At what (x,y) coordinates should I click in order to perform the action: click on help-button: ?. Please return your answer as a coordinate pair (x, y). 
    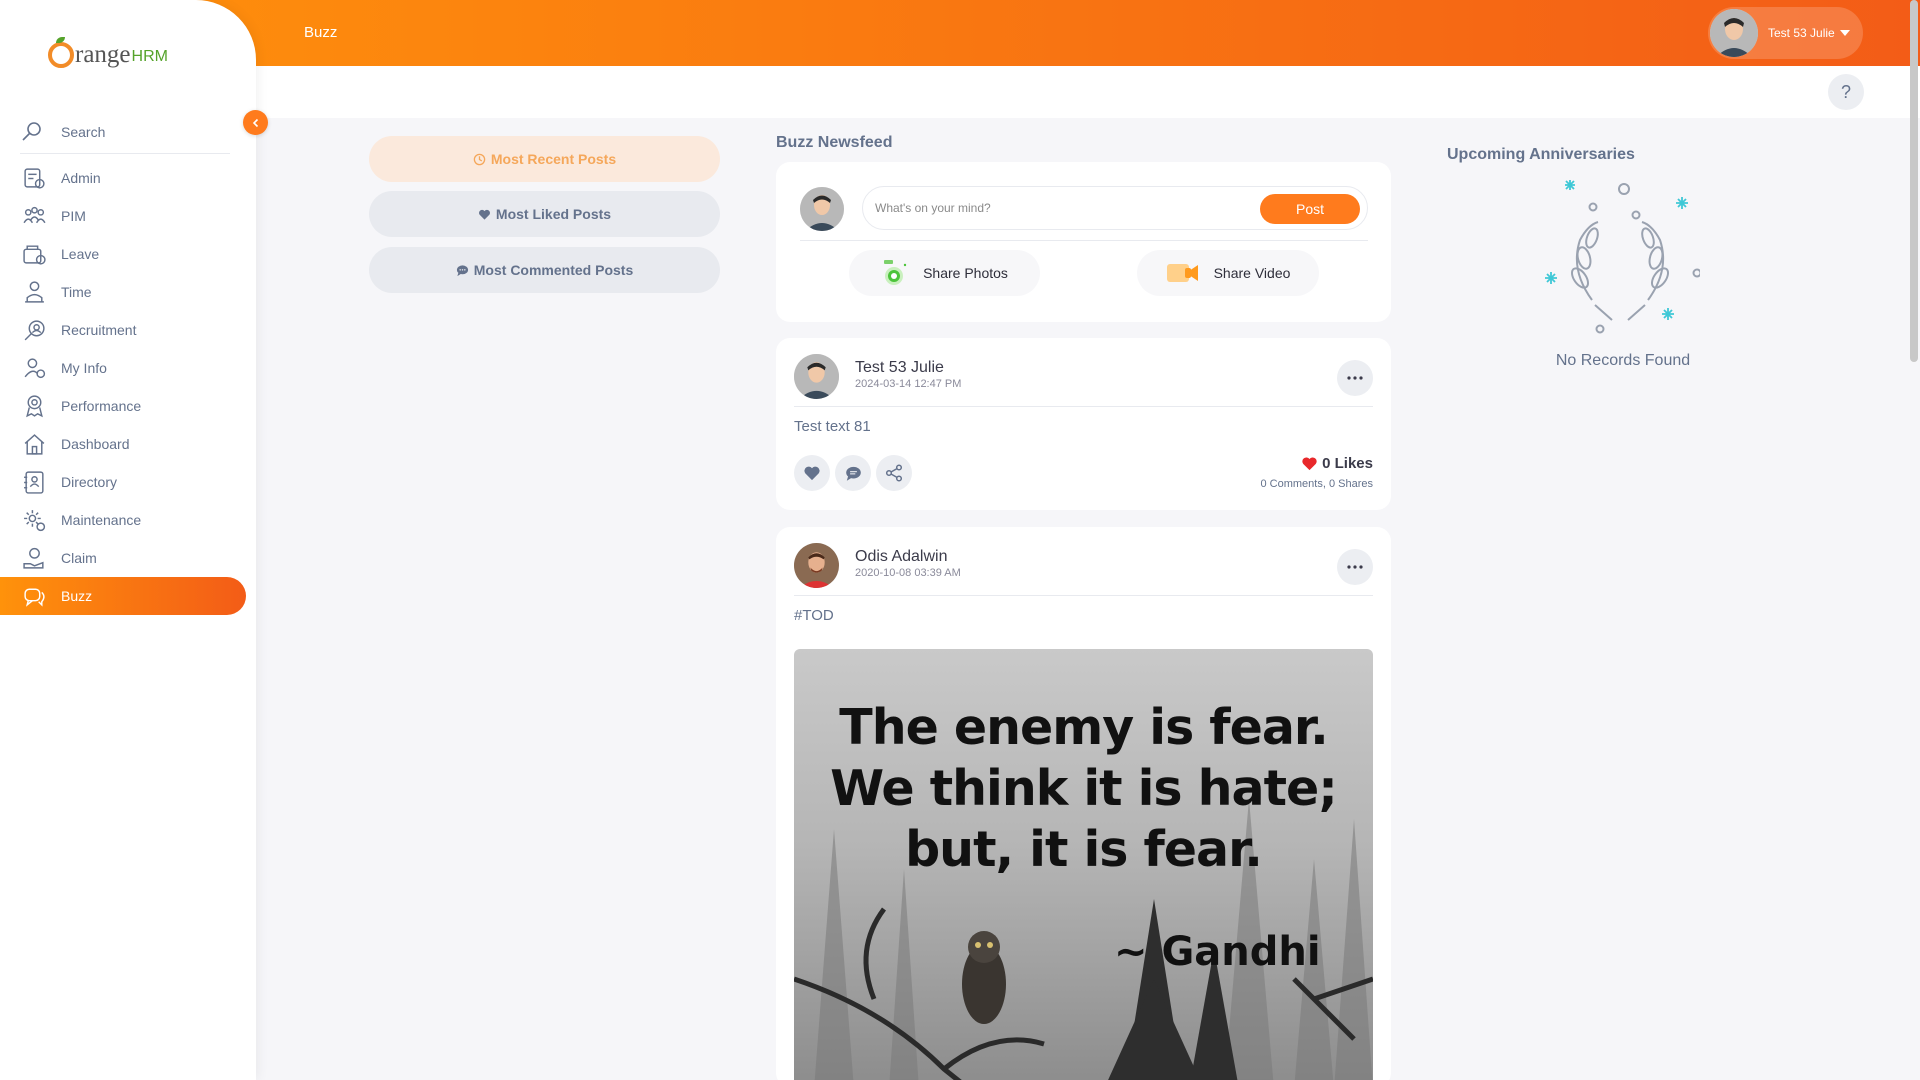
    Looking at the image, I should click on (1846, 92).